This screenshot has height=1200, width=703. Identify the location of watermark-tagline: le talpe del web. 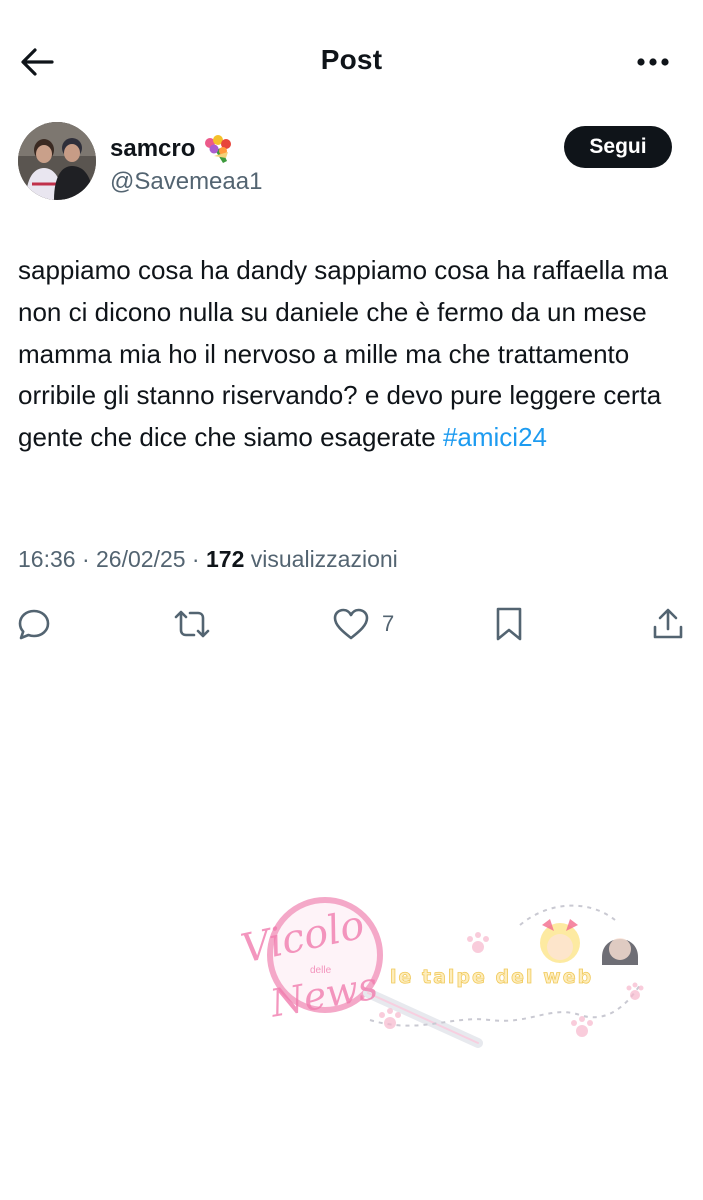
(491, 977).